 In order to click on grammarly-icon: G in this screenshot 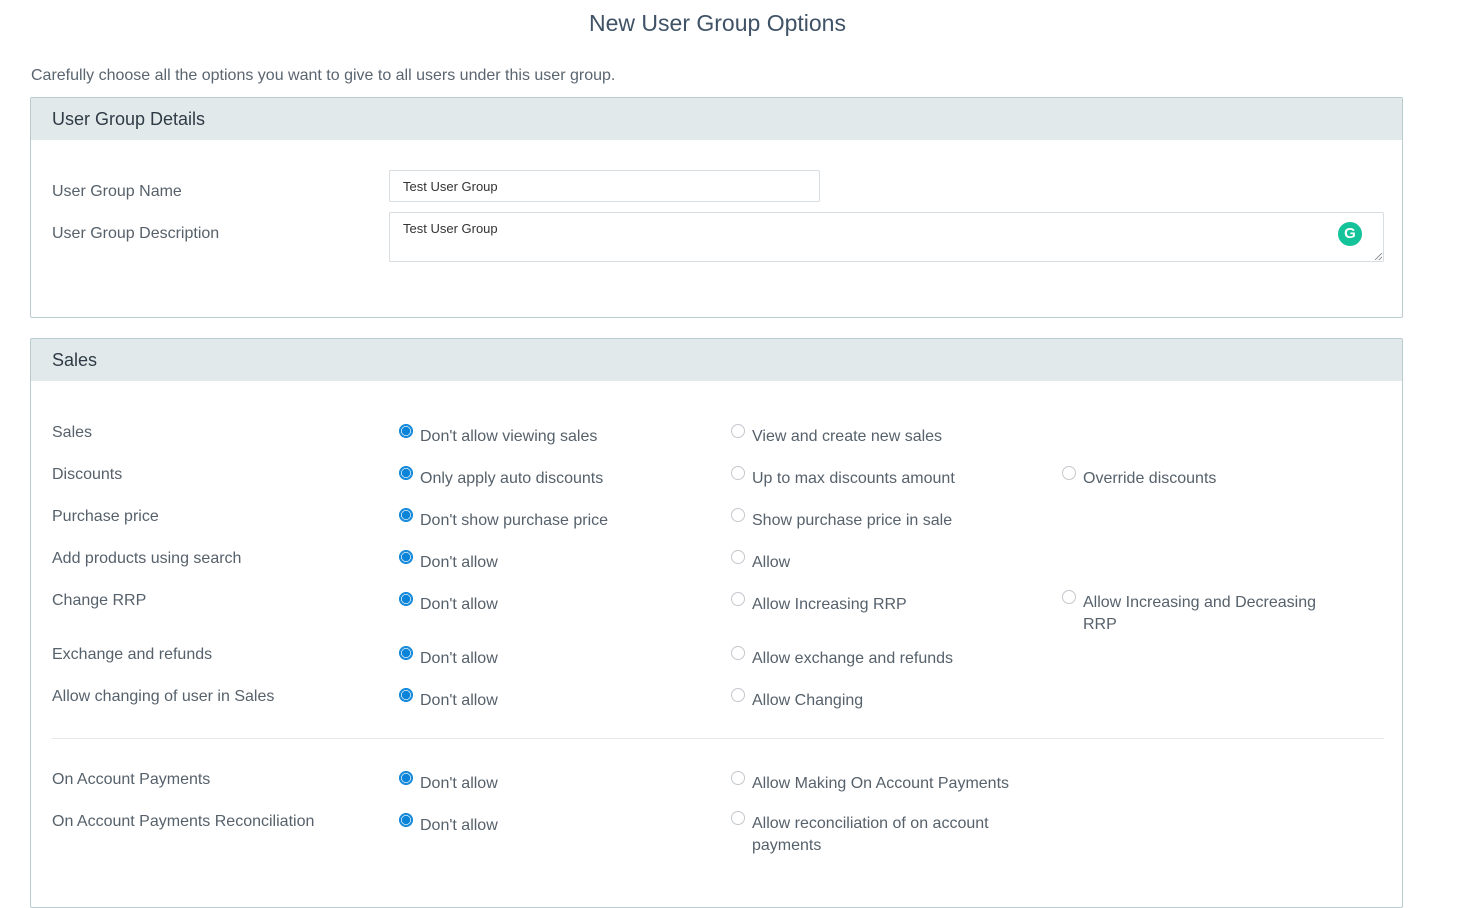, I will do `click(1350, 234)`.